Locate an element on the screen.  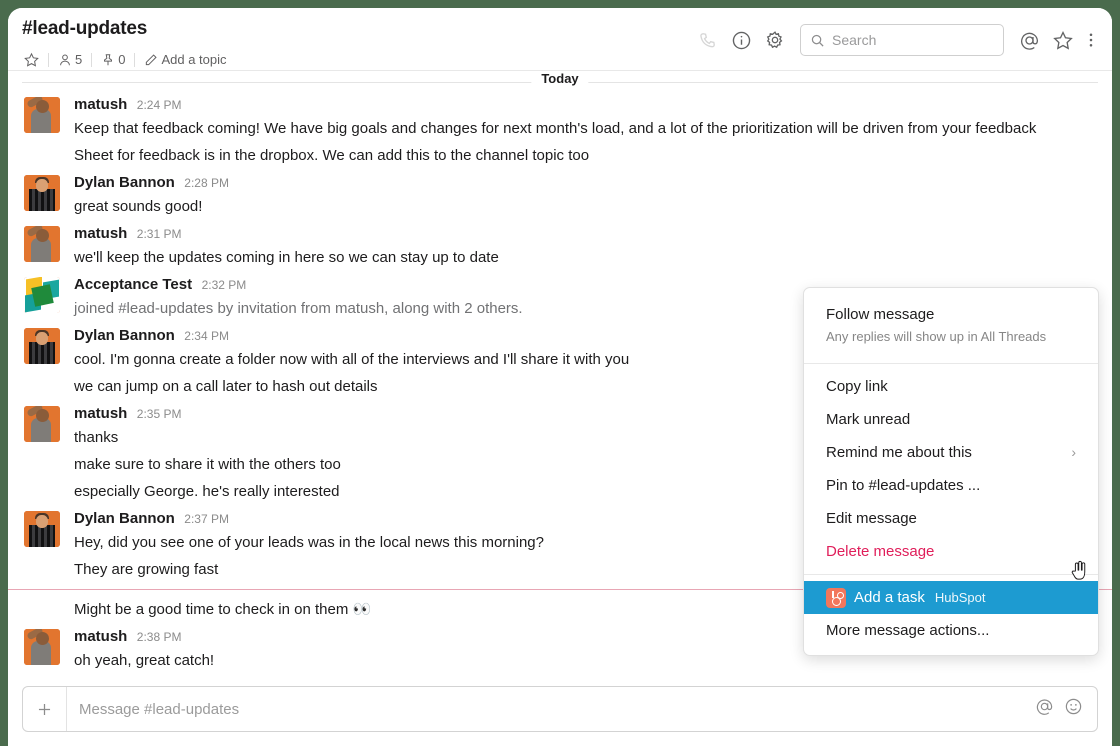
message-composer-container: Message #lead-updates is located at coordinates (560, 709).